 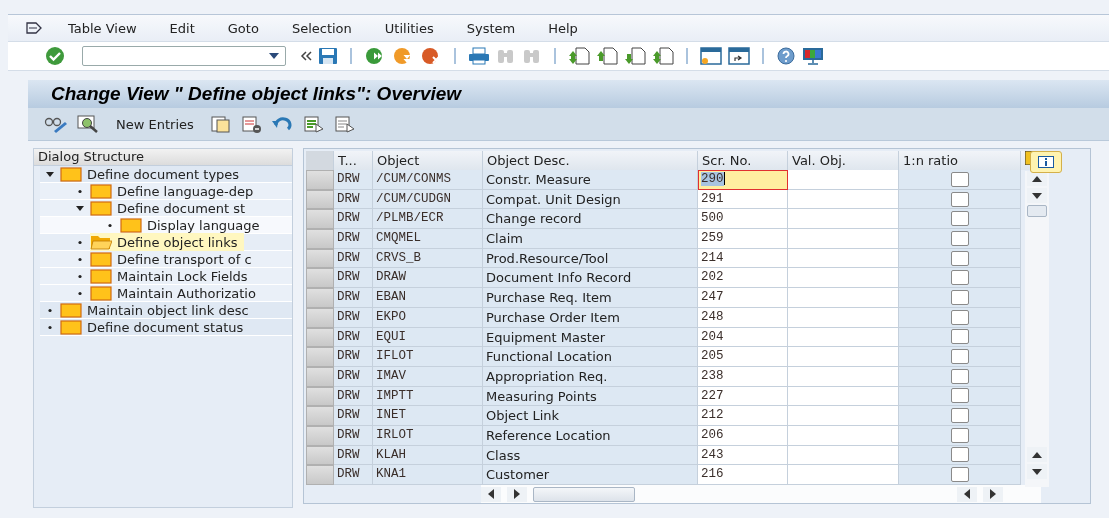 What do you see at coordinates (743, 180) in the screenshot?
I see `input-field: 290` at bounding box center [743, 180].